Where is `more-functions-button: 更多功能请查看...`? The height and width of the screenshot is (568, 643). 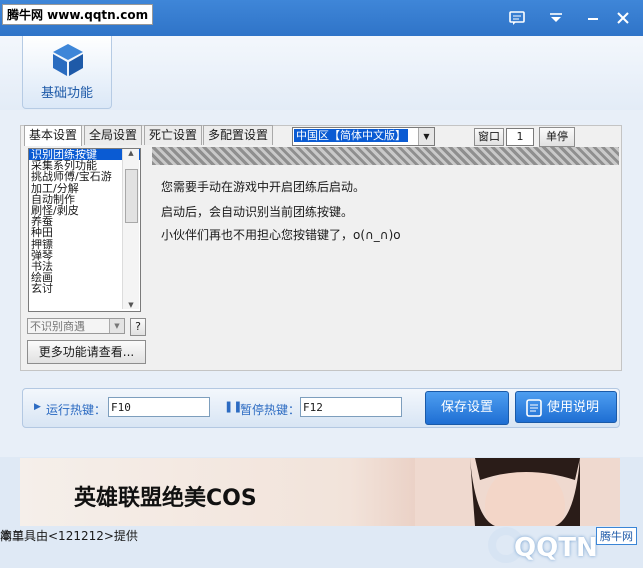
more-functions-button: 更多功能请查看... is located at coordinates (86, 352).